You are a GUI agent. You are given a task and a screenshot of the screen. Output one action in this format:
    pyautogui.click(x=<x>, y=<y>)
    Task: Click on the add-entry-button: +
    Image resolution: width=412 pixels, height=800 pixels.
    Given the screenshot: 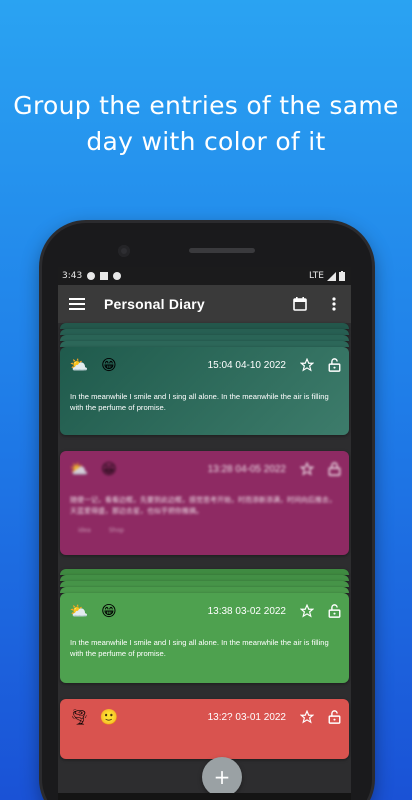 What is the action you would take?
    pyautogui.click(x=222, y=777)
    